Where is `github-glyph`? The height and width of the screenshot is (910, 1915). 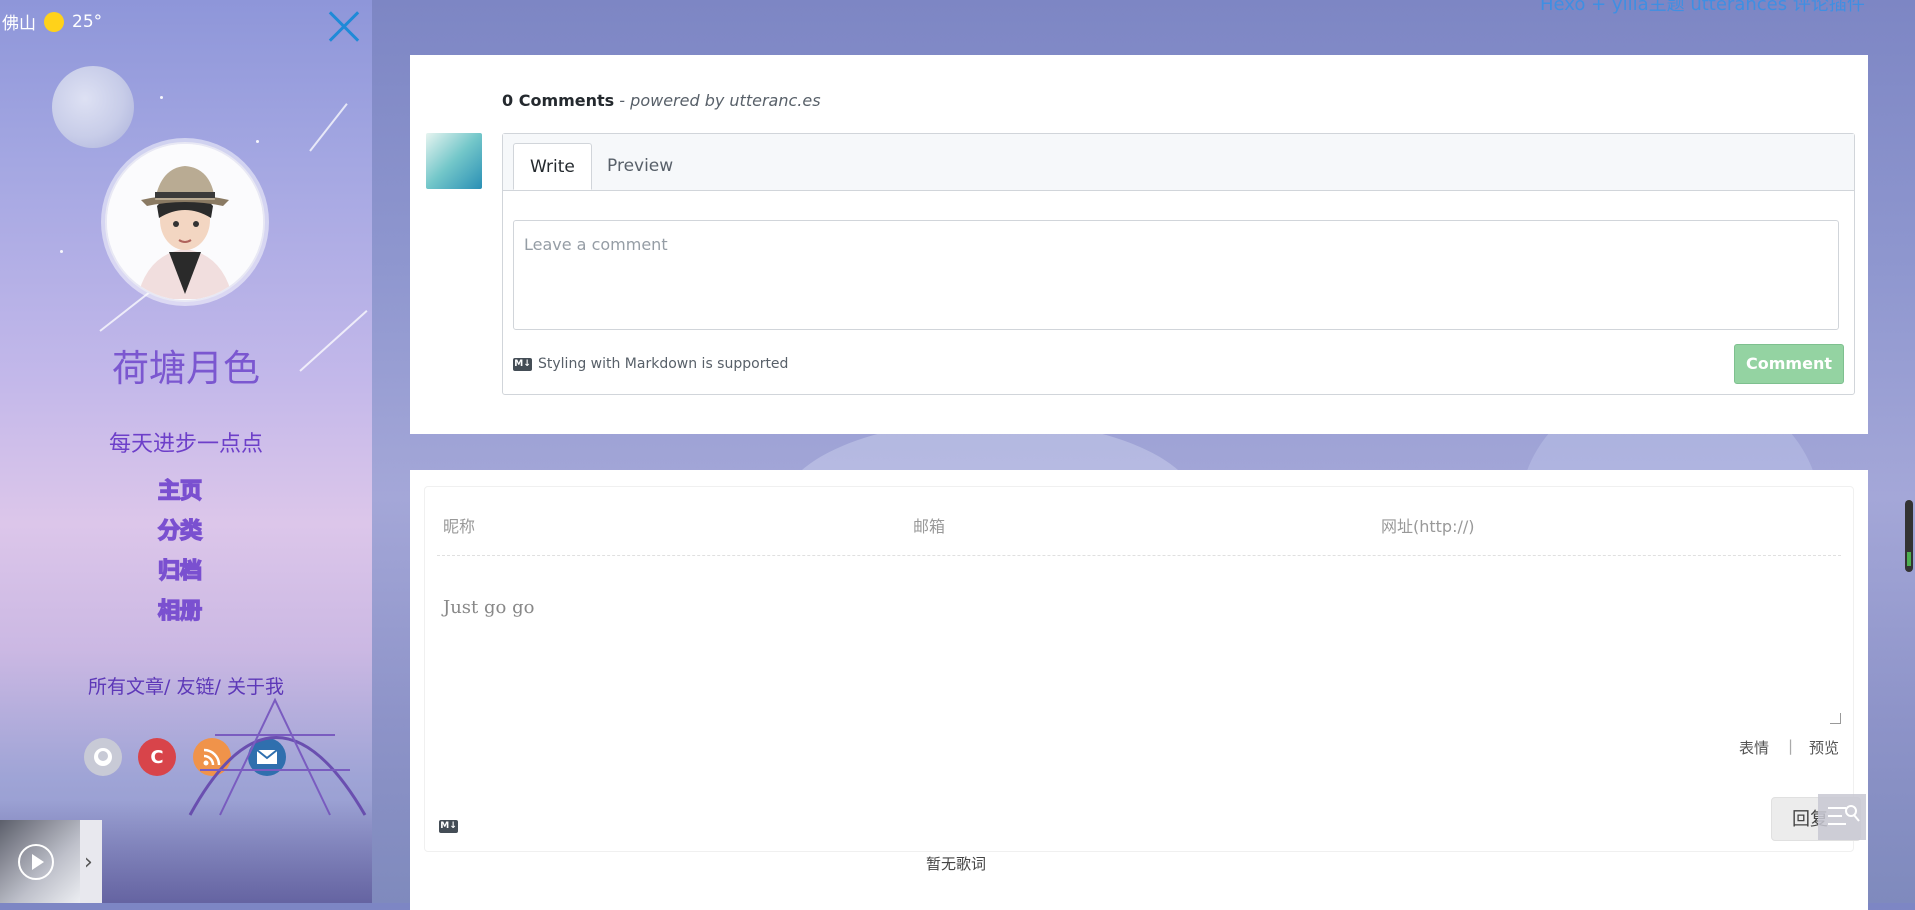
github-glyph is located at coordinates (103, 757).